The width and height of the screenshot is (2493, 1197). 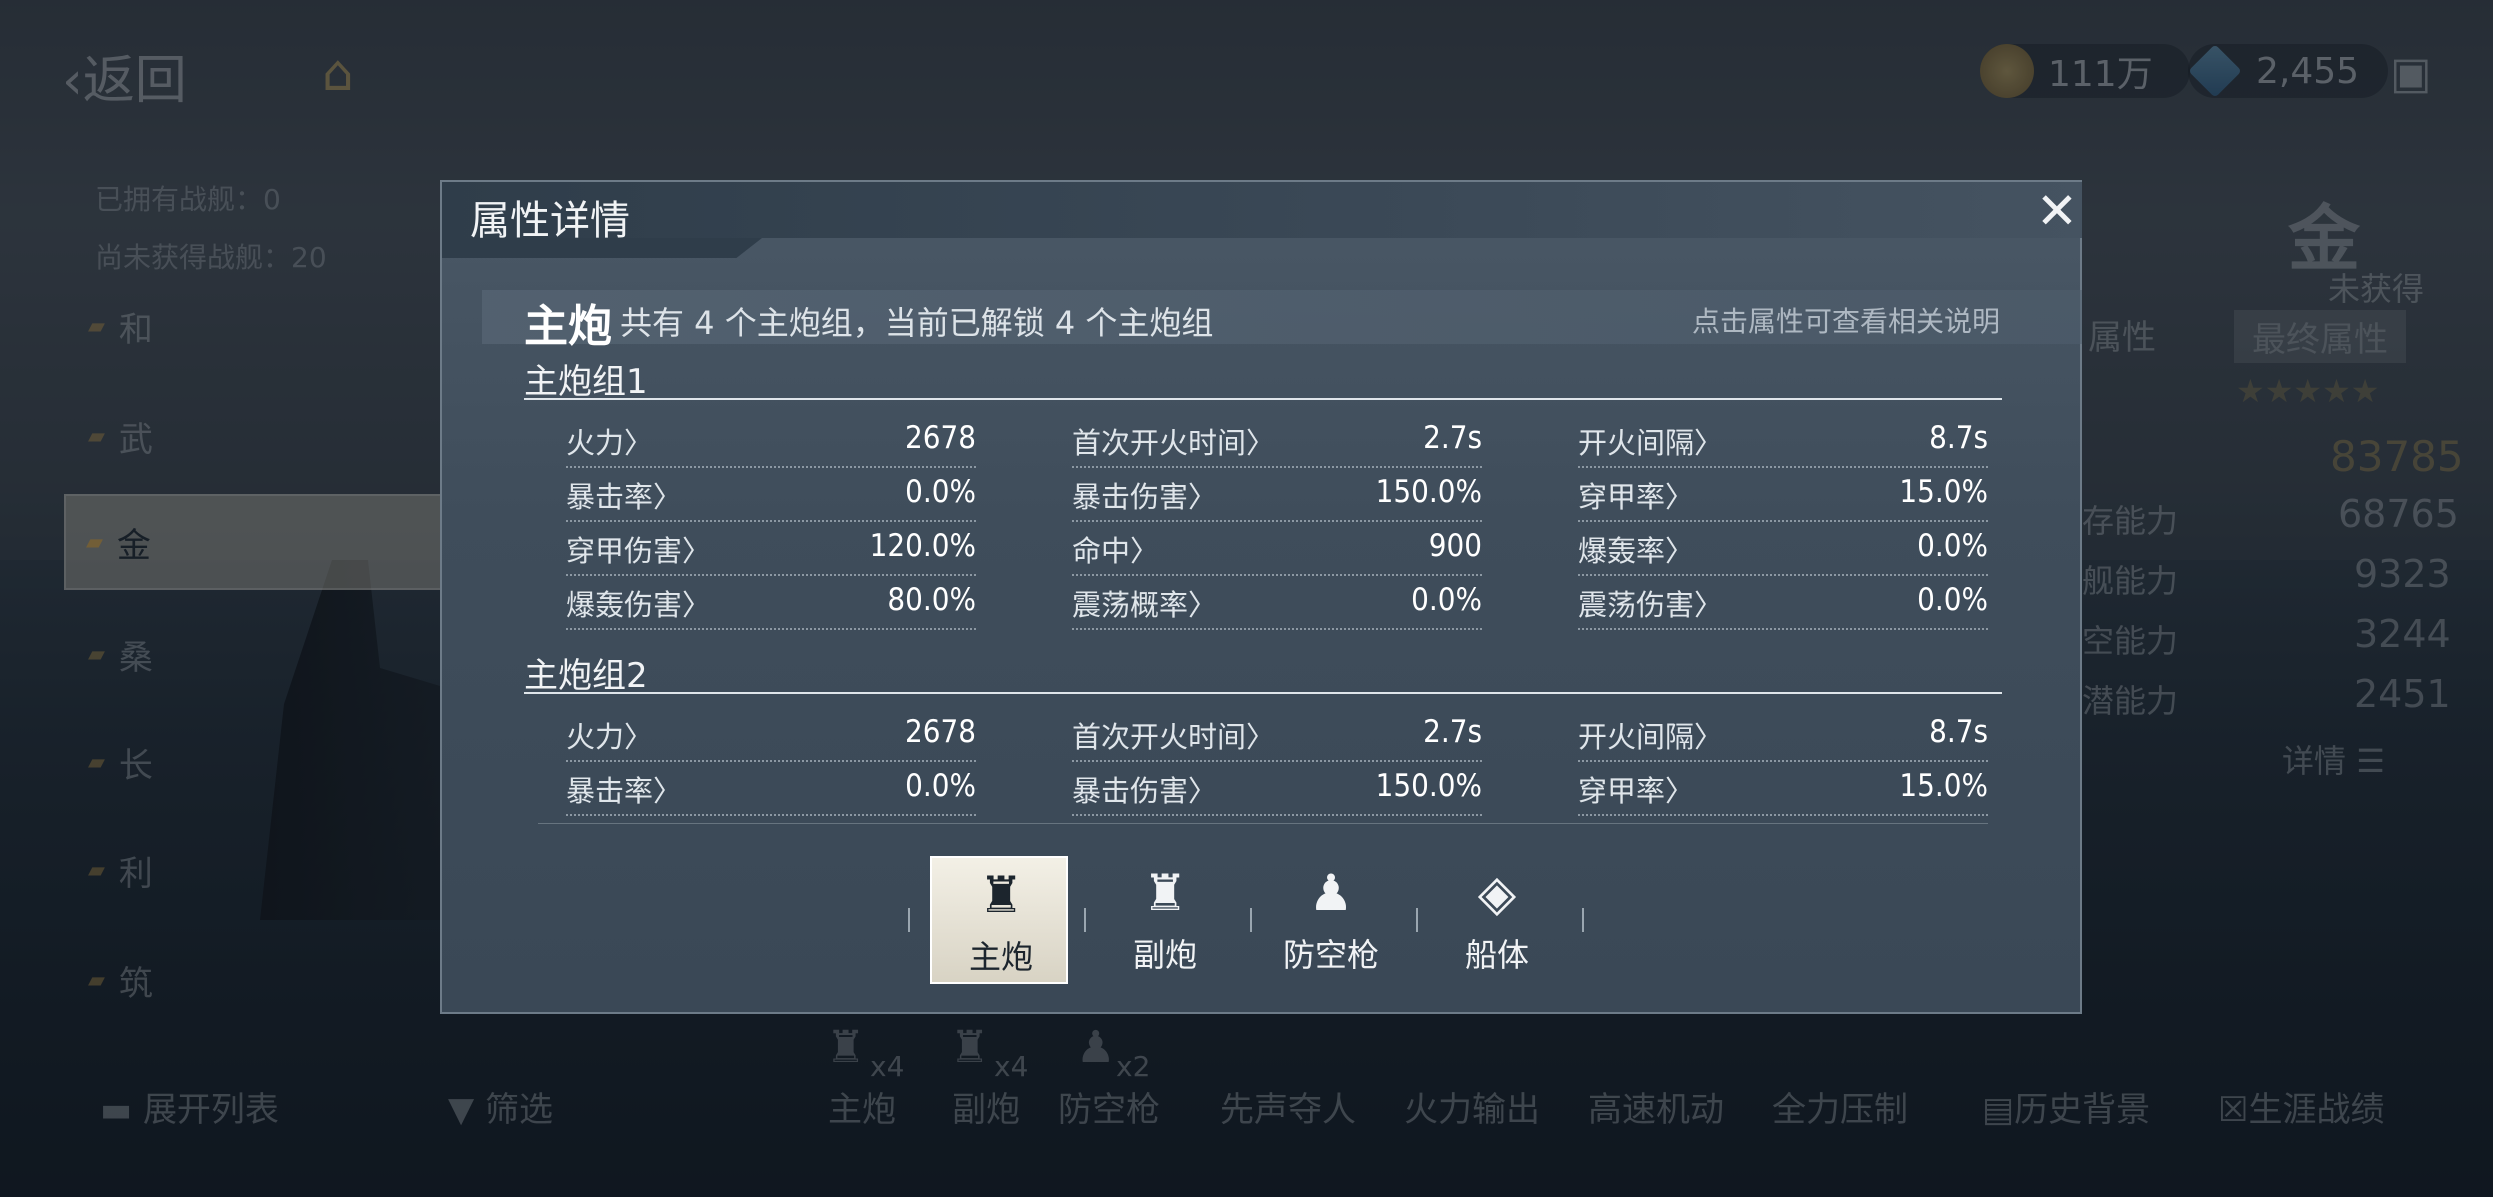 I want to click on stat-name: 爆轰率〉, so click(x=1636, y=551).